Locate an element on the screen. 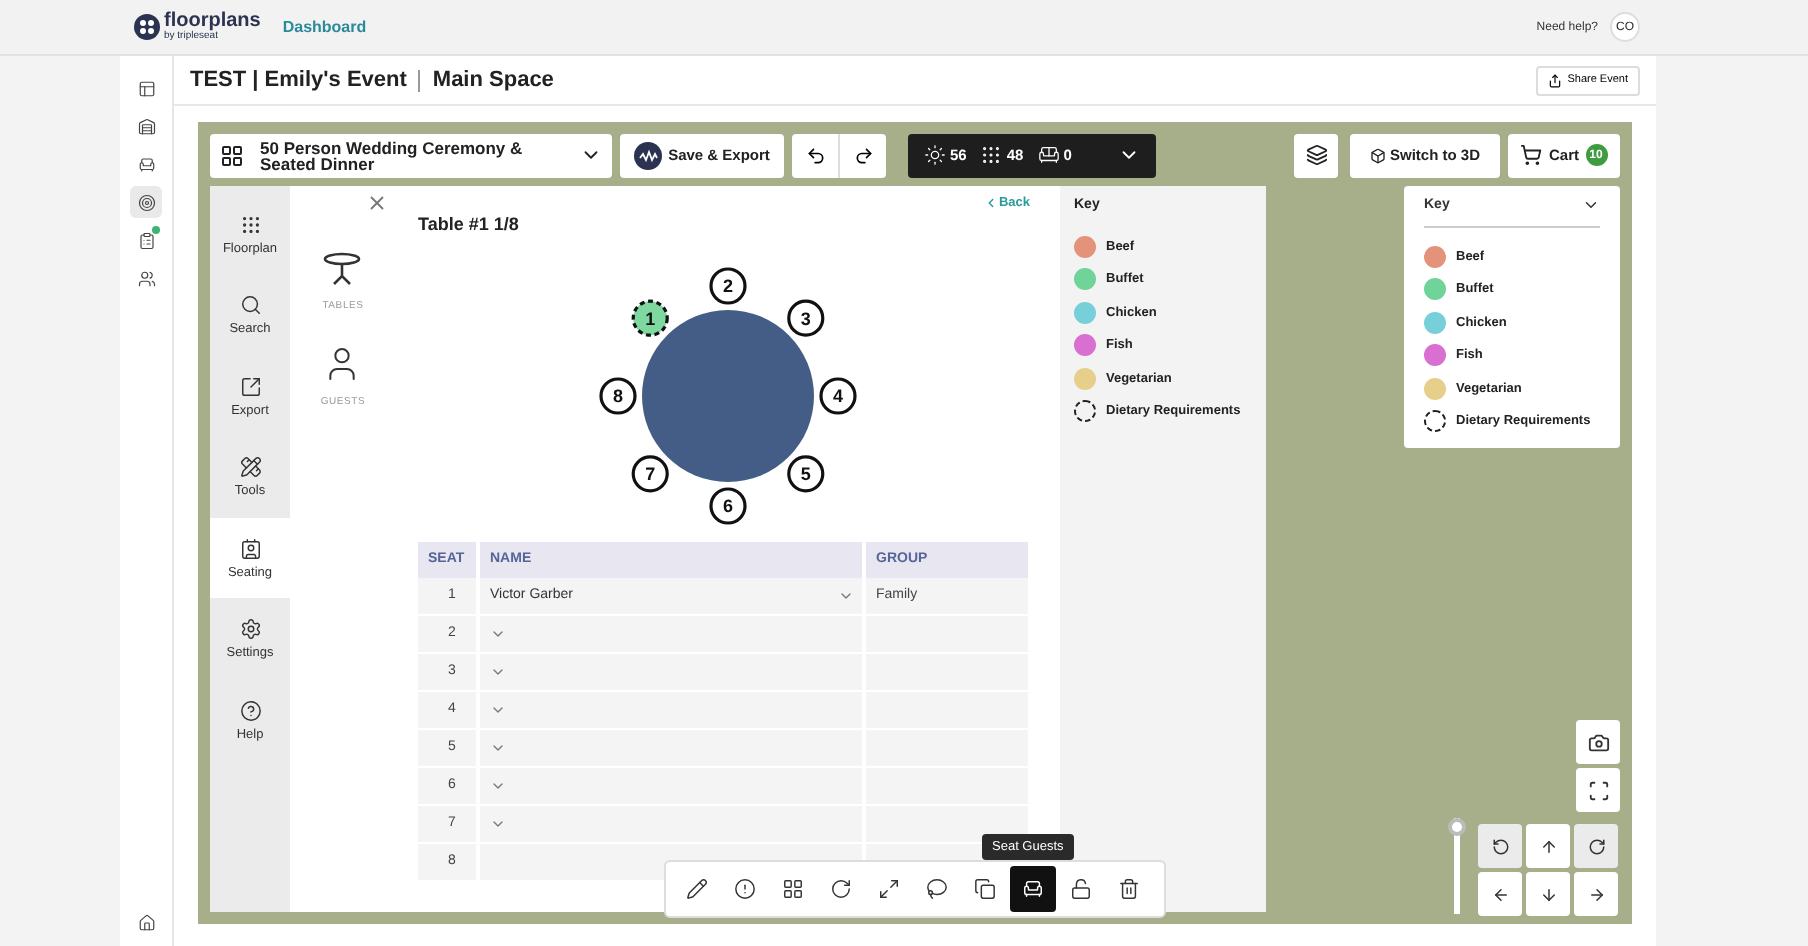 This screenshot has width=1808, height=946. rotate-left-button is located at coordinates (1500, 846).